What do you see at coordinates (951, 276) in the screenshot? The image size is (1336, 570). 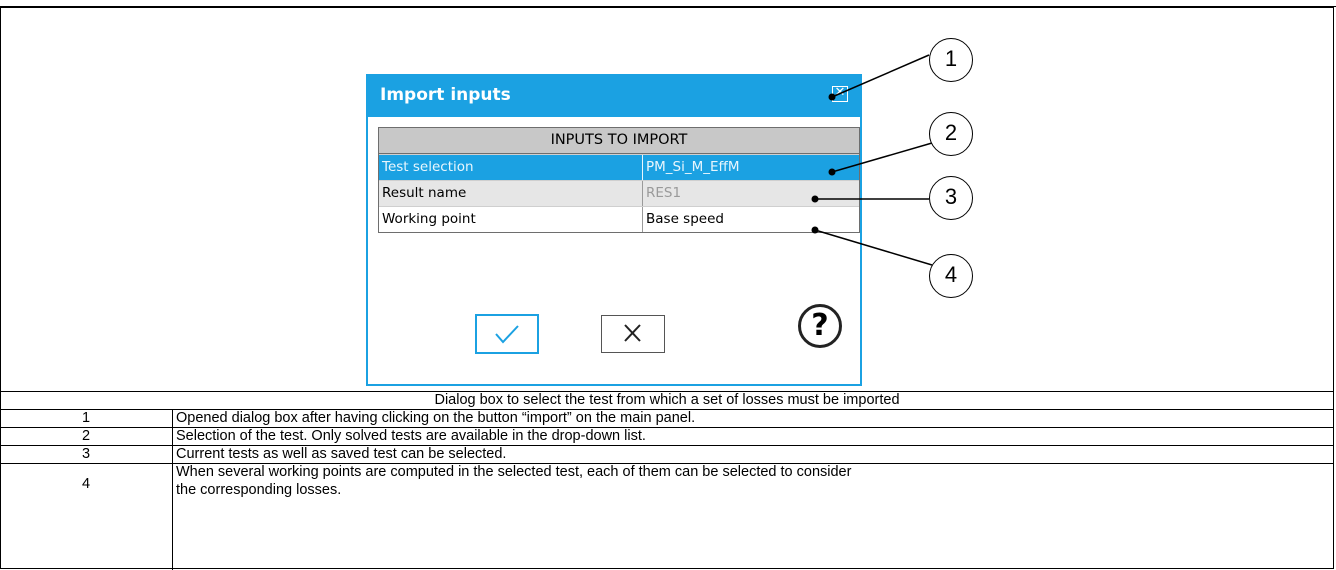 I see `callout-4: 4` at bounding box center [951, 276].